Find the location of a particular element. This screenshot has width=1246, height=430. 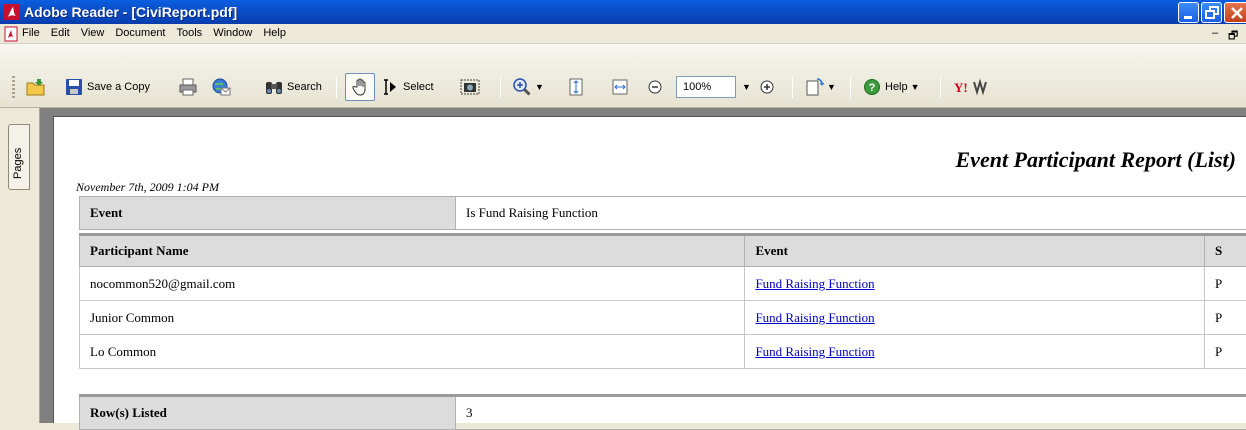

pages-tab: Pages is located at coordinates (19, 157).